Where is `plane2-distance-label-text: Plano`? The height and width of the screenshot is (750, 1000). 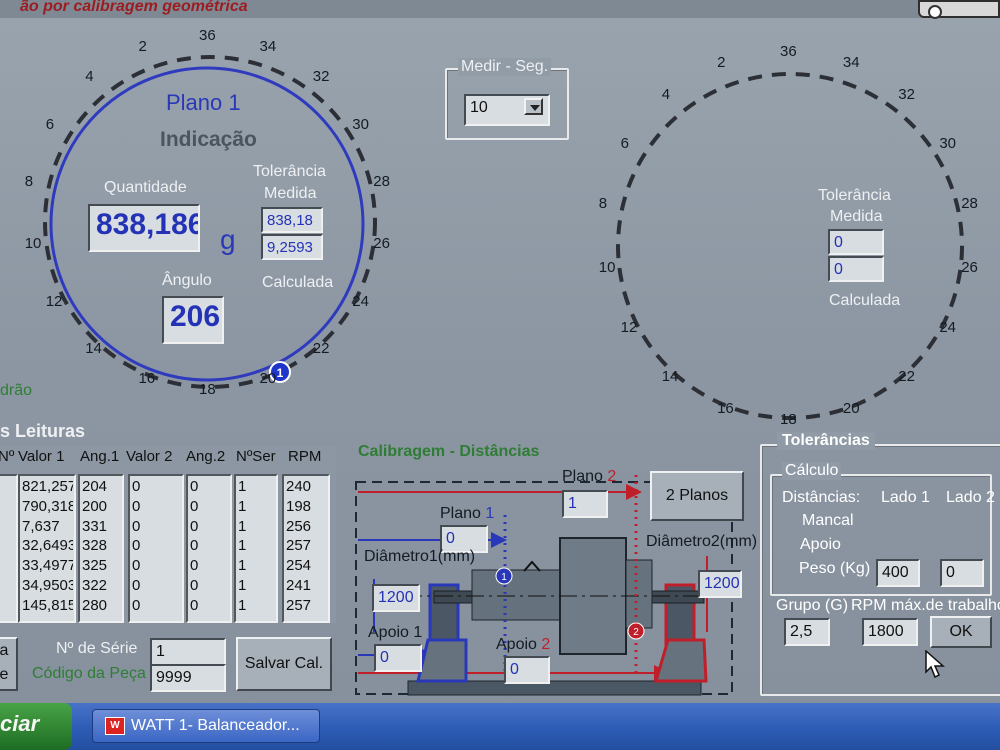
plane2-distance-label-text: Plano is located at coordinates (582, 476).